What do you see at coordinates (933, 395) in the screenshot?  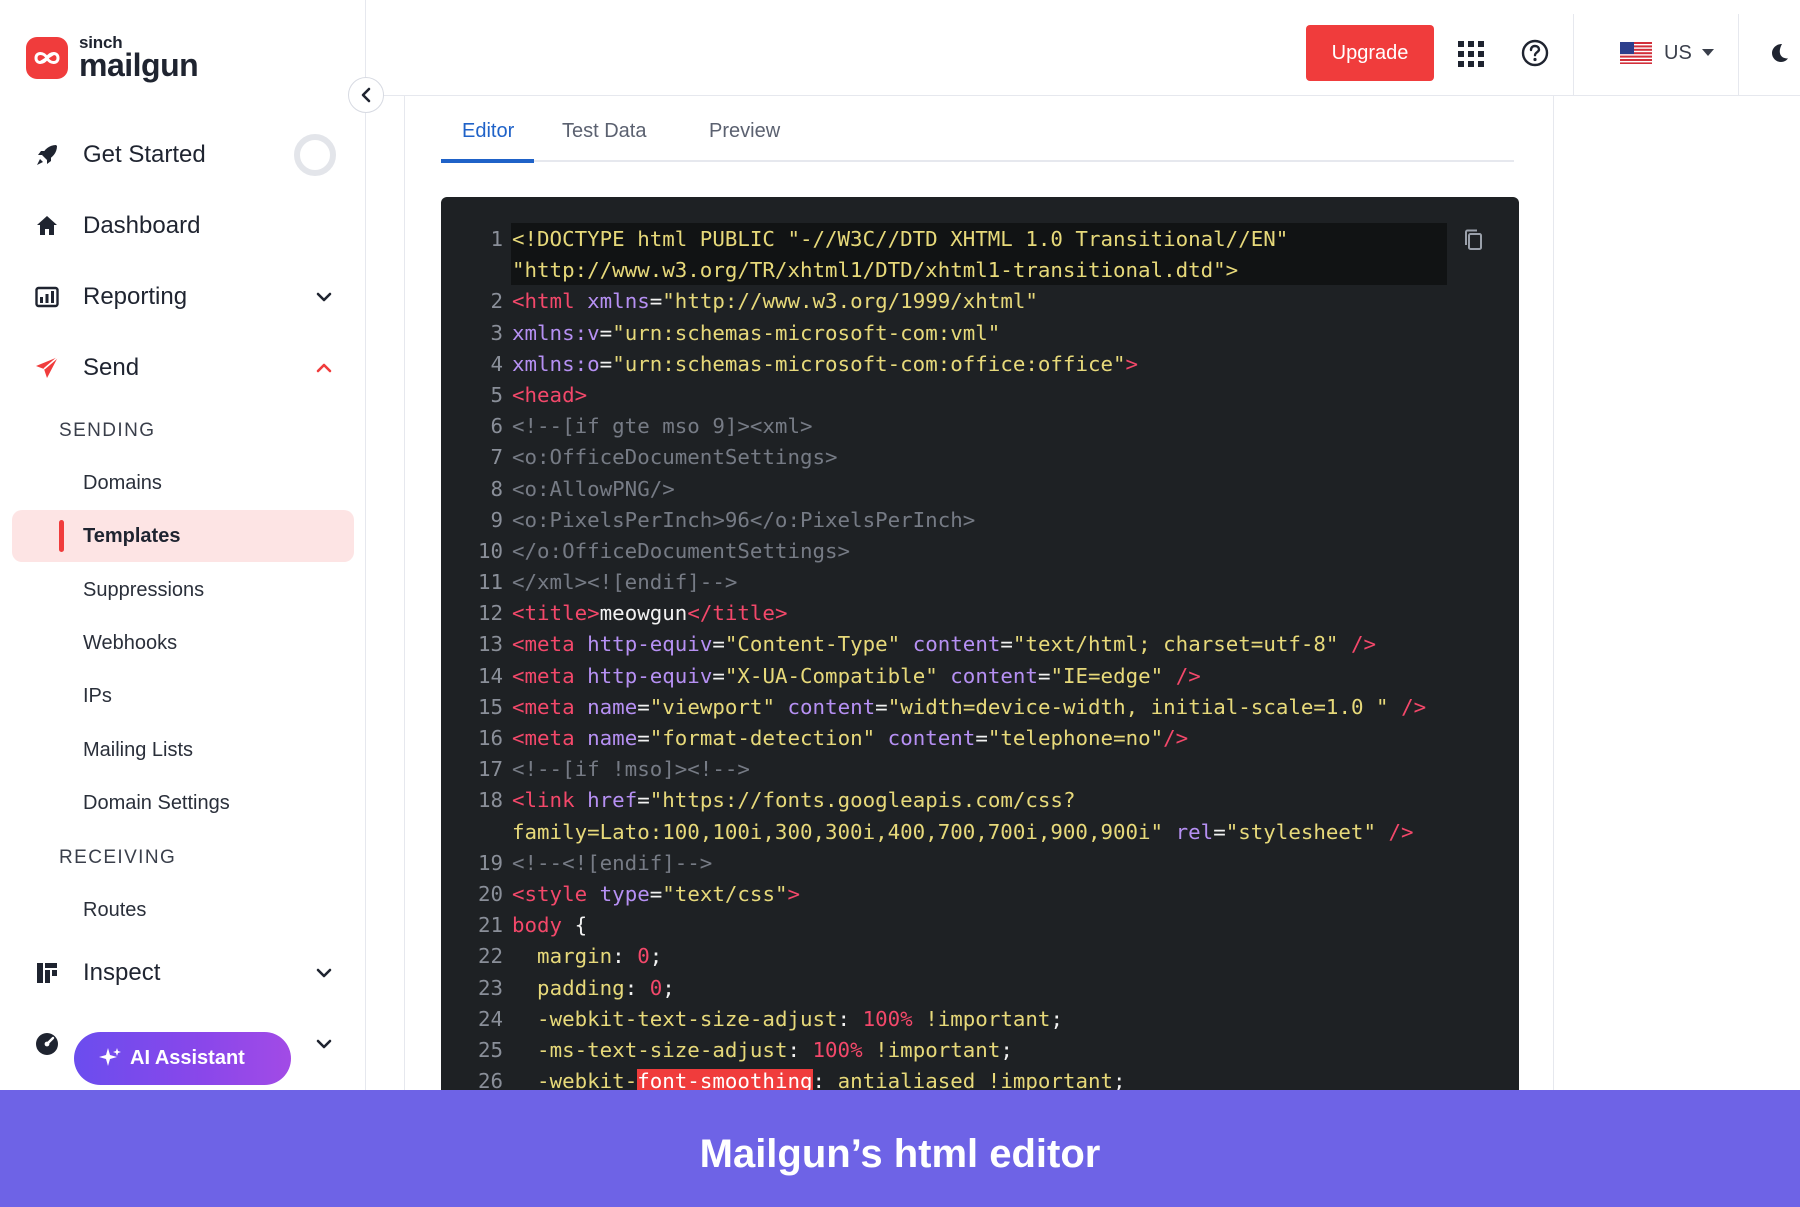 I see `code-line: 5 <head>` at bounding box center [933, 395].